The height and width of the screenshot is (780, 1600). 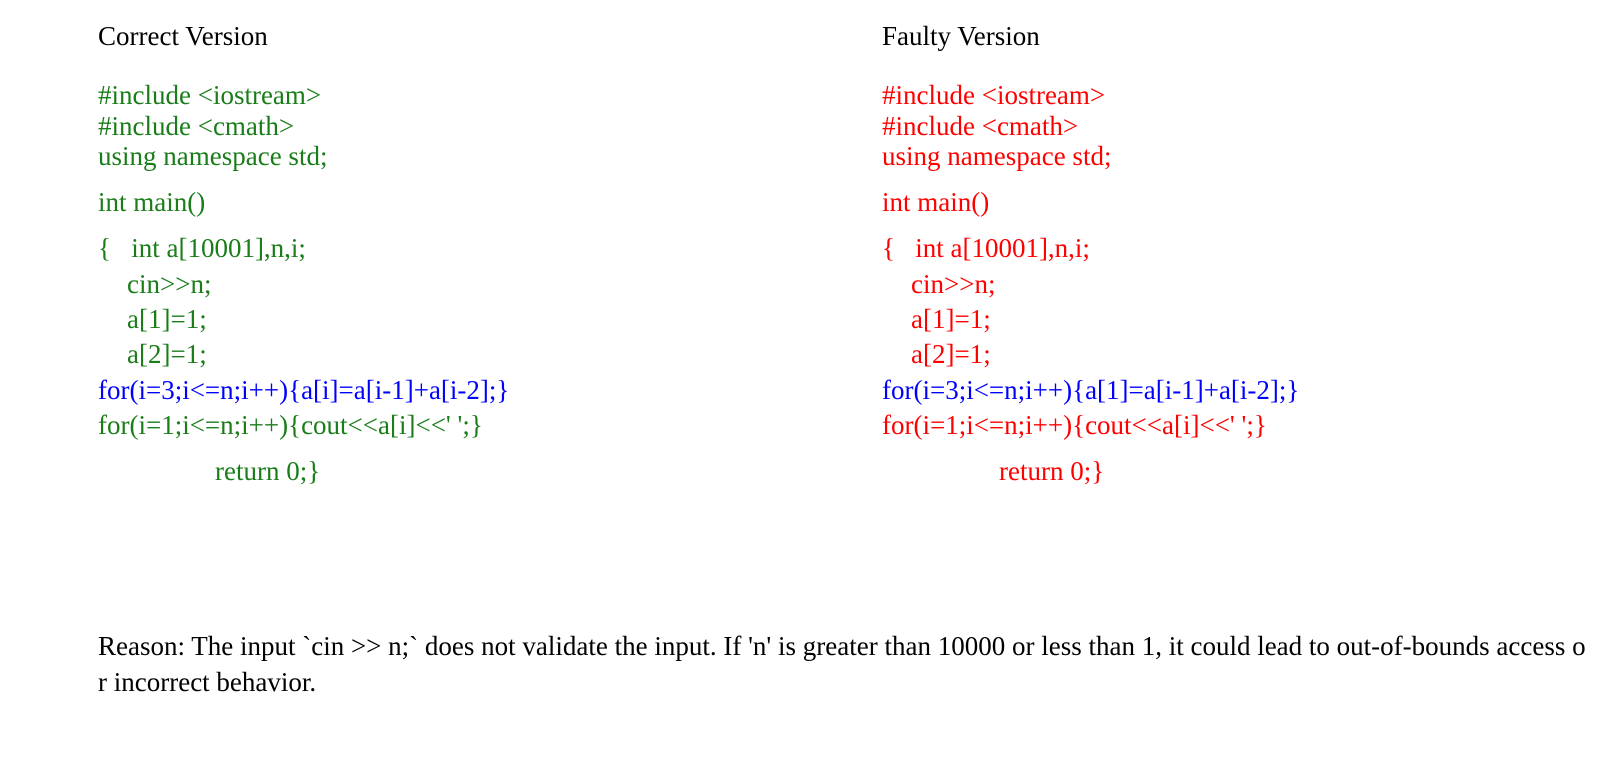 I want to click on highlighted-code-line: for(i=3;i<=n;i++){a[1]=a[i-1]+a[i-2];}, so click(x=1091, y=390).